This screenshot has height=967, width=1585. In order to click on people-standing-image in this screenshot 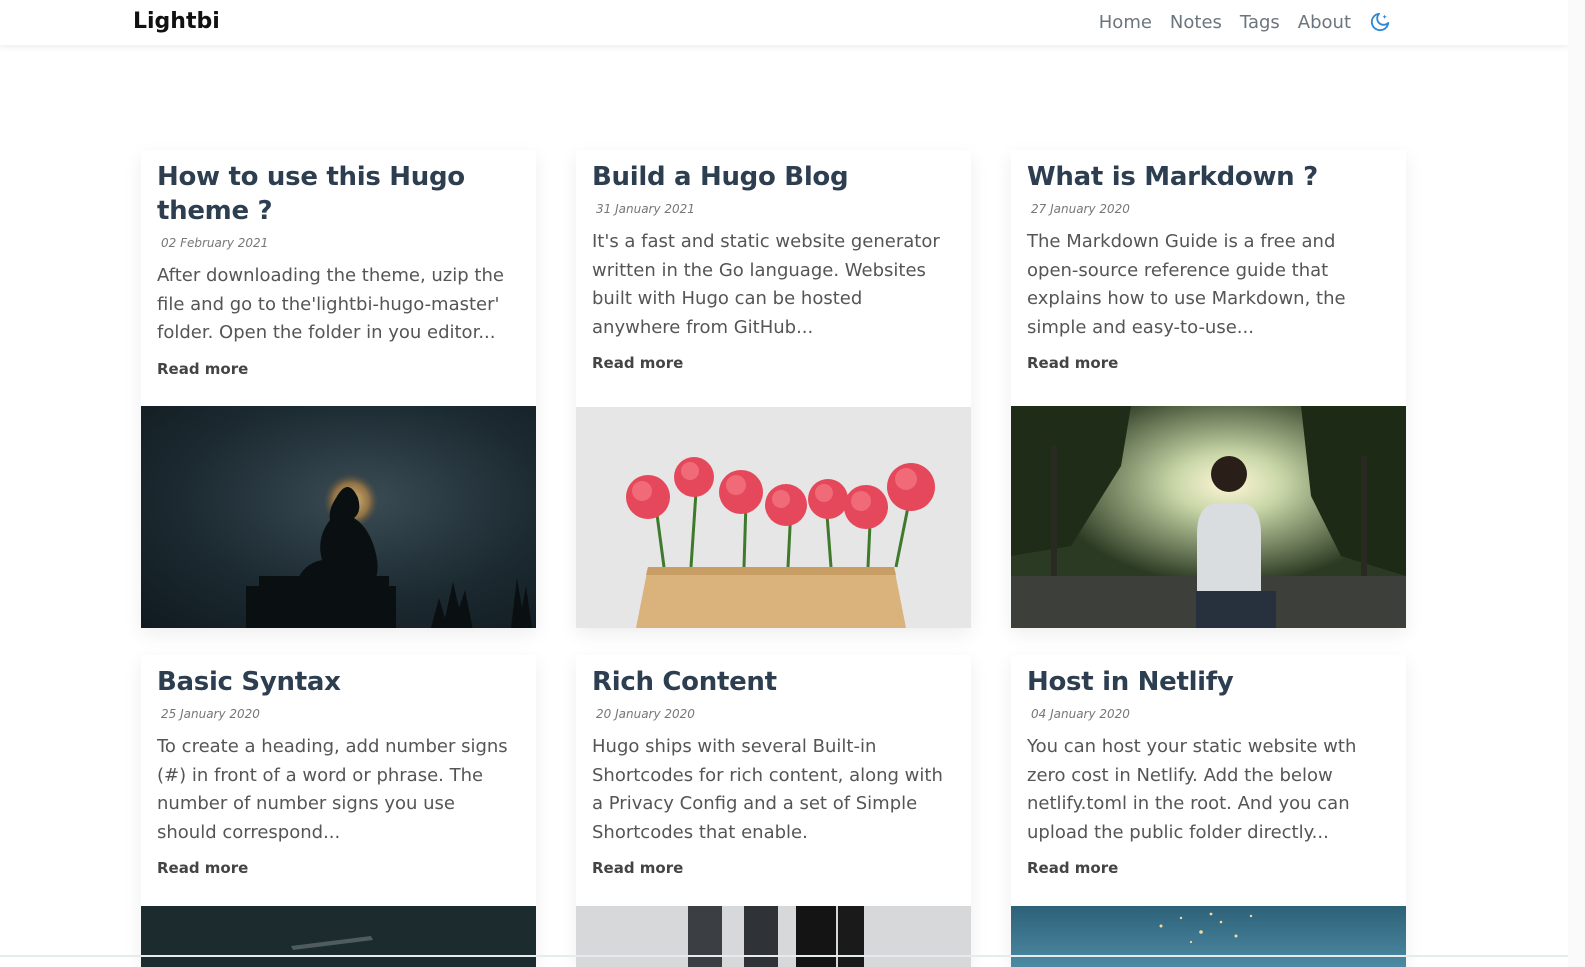, I will do `click(773, 936)`.